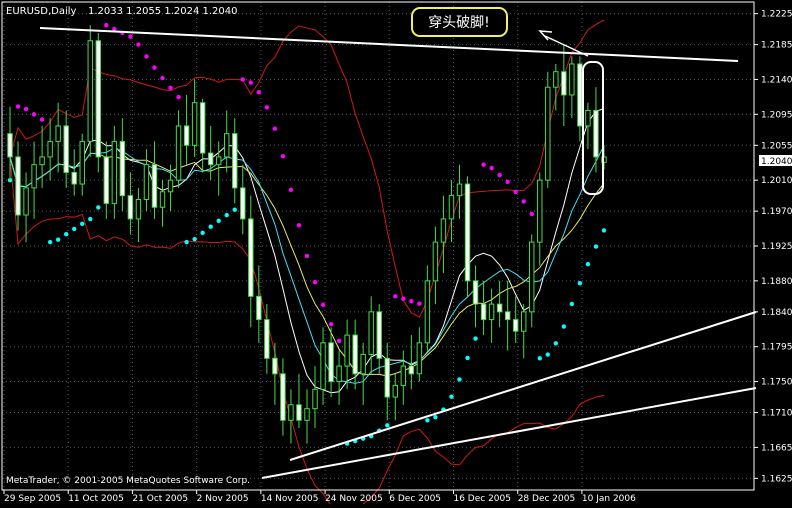  What do you see at coordinates (354, 499) in the screenshot?
I see `x-tick-label: 24 Nov 2005` at bounding box center [354, 499].